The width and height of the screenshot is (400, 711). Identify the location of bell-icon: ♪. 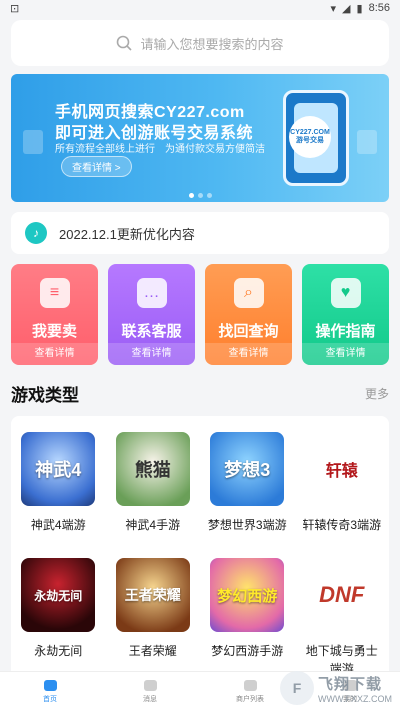
(36, 233).